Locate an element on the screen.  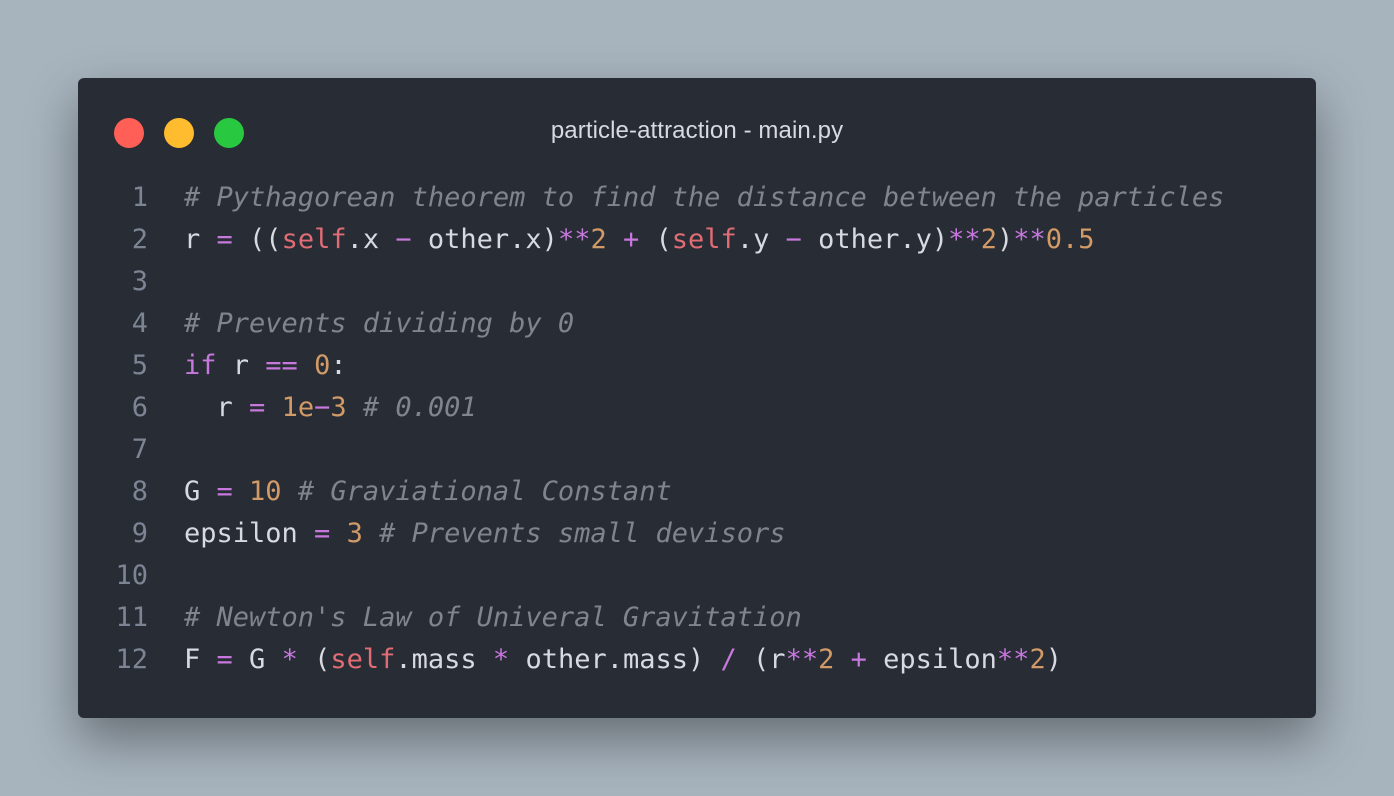
code-line: 7 is located at coordinates (697, 450).